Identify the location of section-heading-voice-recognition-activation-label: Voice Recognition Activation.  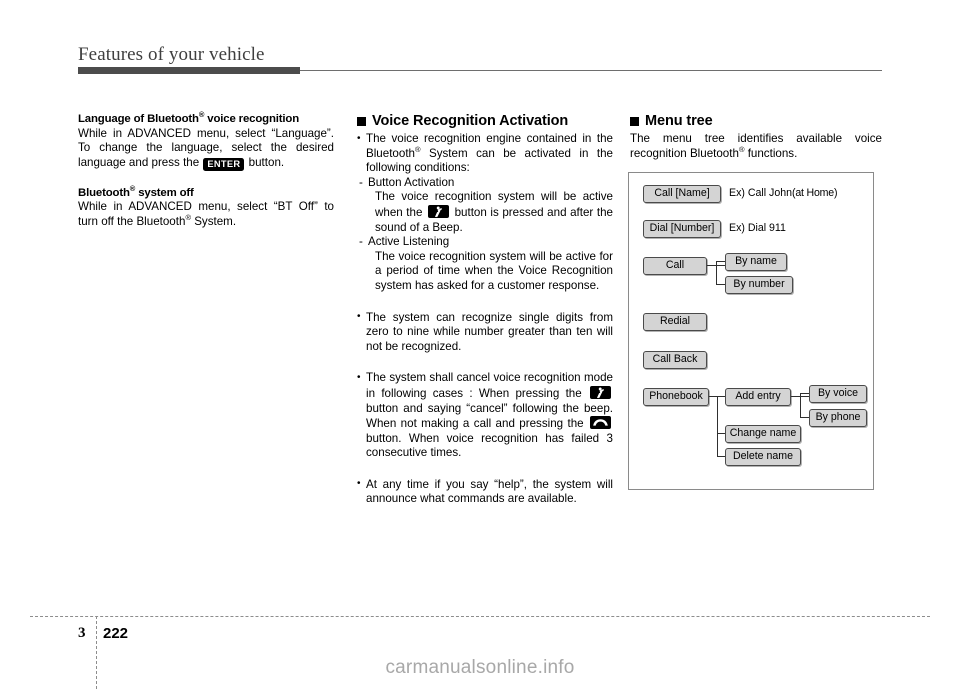
(470, 121).